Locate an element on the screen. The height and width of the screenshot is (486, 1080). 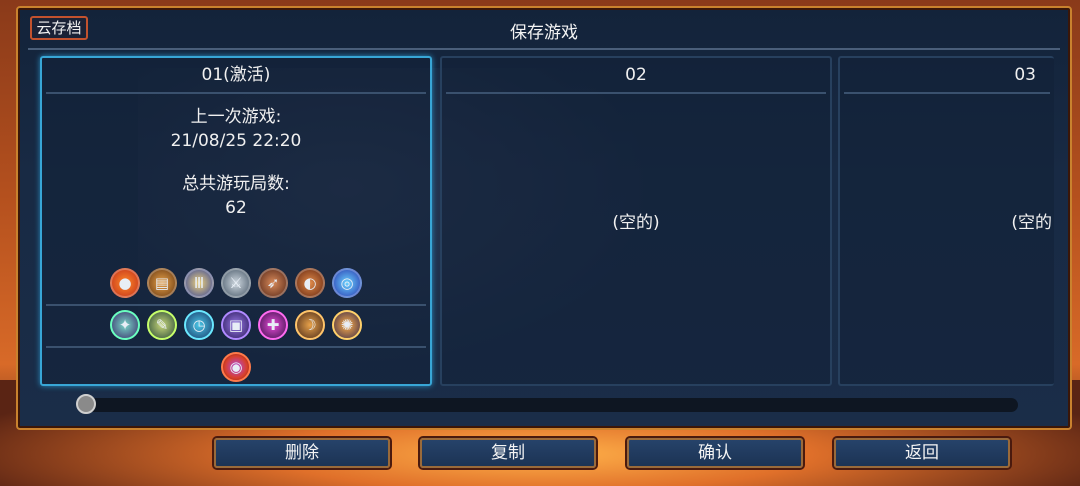
total-runs-label: 总共游玩局数: is located at coordinates (236, 184).